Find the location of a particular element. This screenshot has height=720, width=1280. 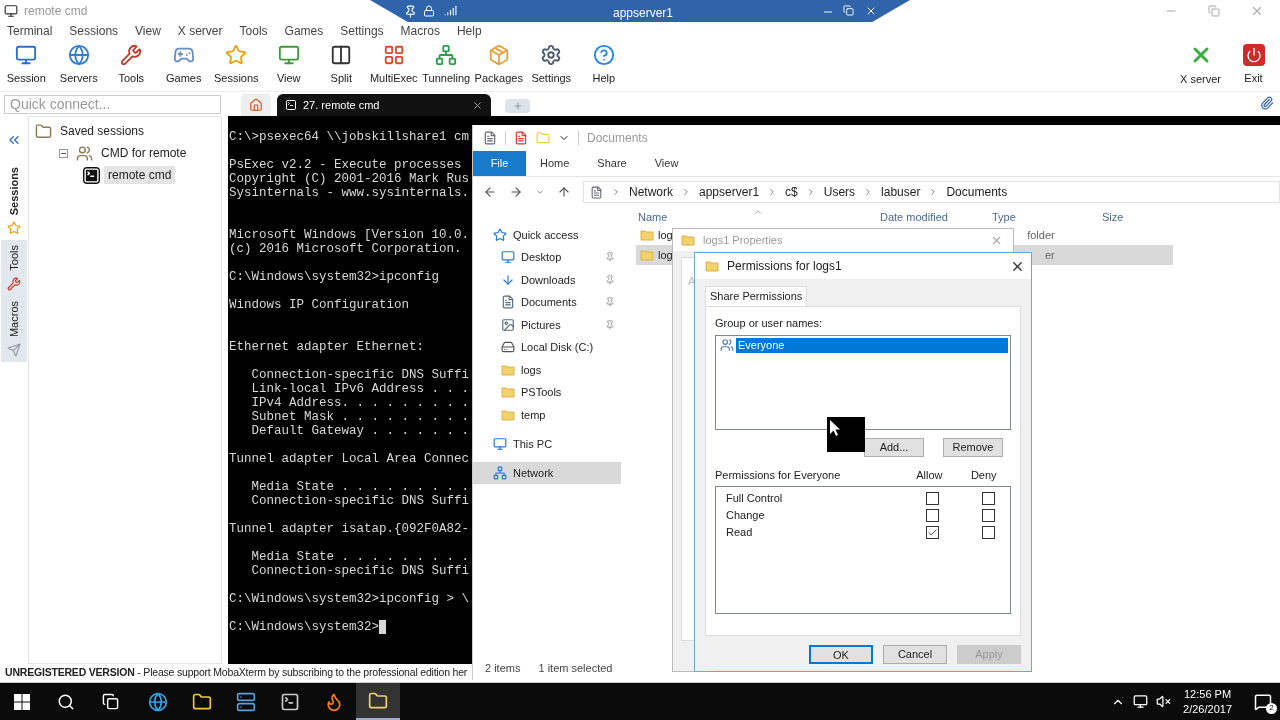

dialog-title: Permissions for logs1 is located at coordinates (784, 266).